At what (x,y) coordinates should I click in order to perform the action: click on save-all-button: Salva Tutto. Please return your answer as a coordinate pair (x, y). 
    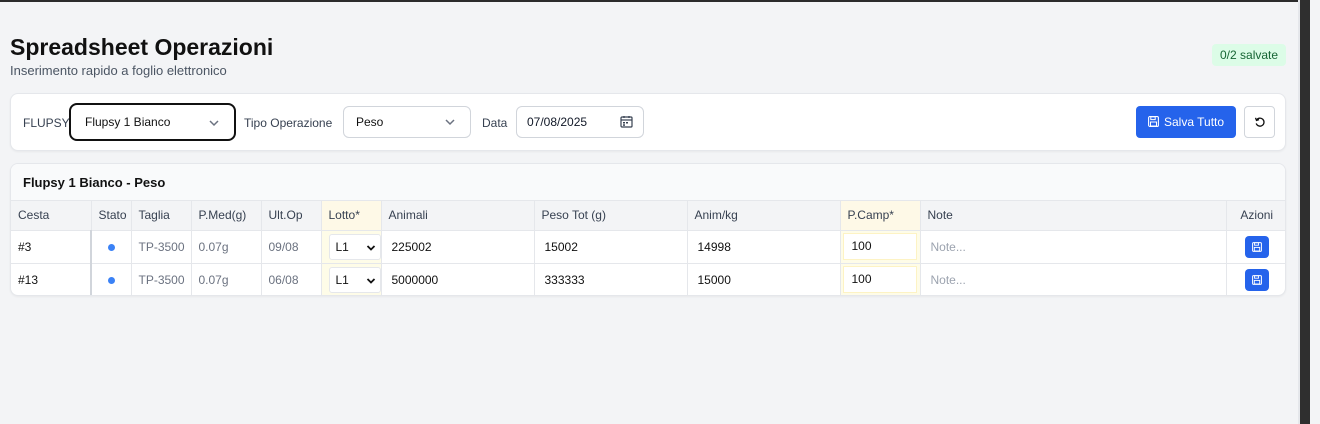
    Looking at the image, I should click on (1186, 122).